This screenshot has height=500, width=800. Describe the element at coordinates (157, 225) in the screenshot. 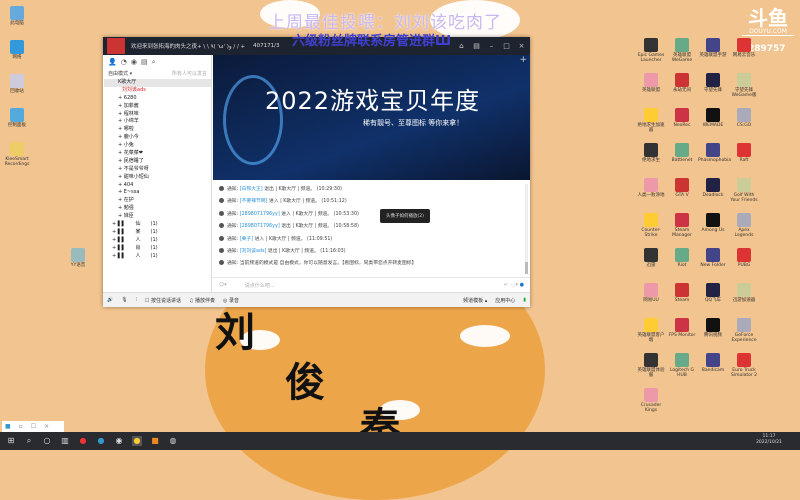

I see `subchannel-item: + ▌▌ 仙 (1)` at that location.